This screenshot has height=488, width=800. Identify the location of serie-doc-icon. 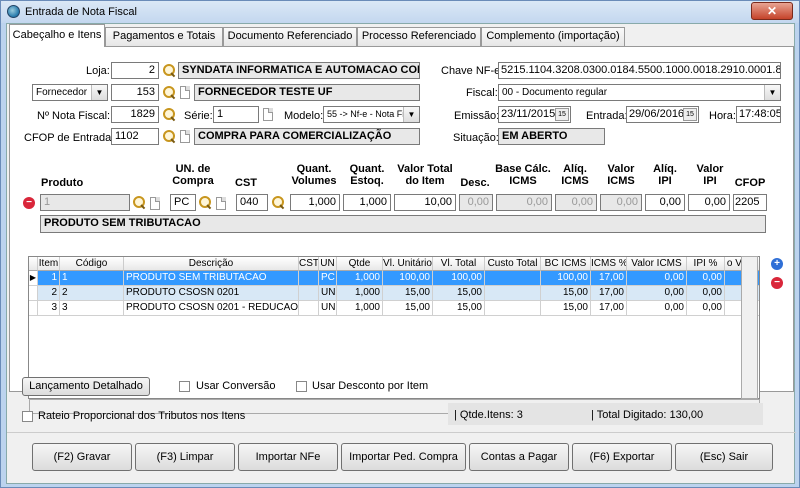
(268, 114).